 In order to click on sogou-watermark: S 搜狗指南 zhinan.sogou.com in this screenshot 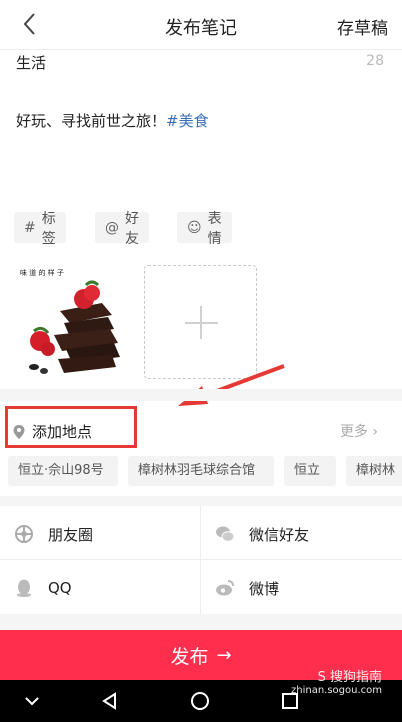, I will do `click(336, 681)`.